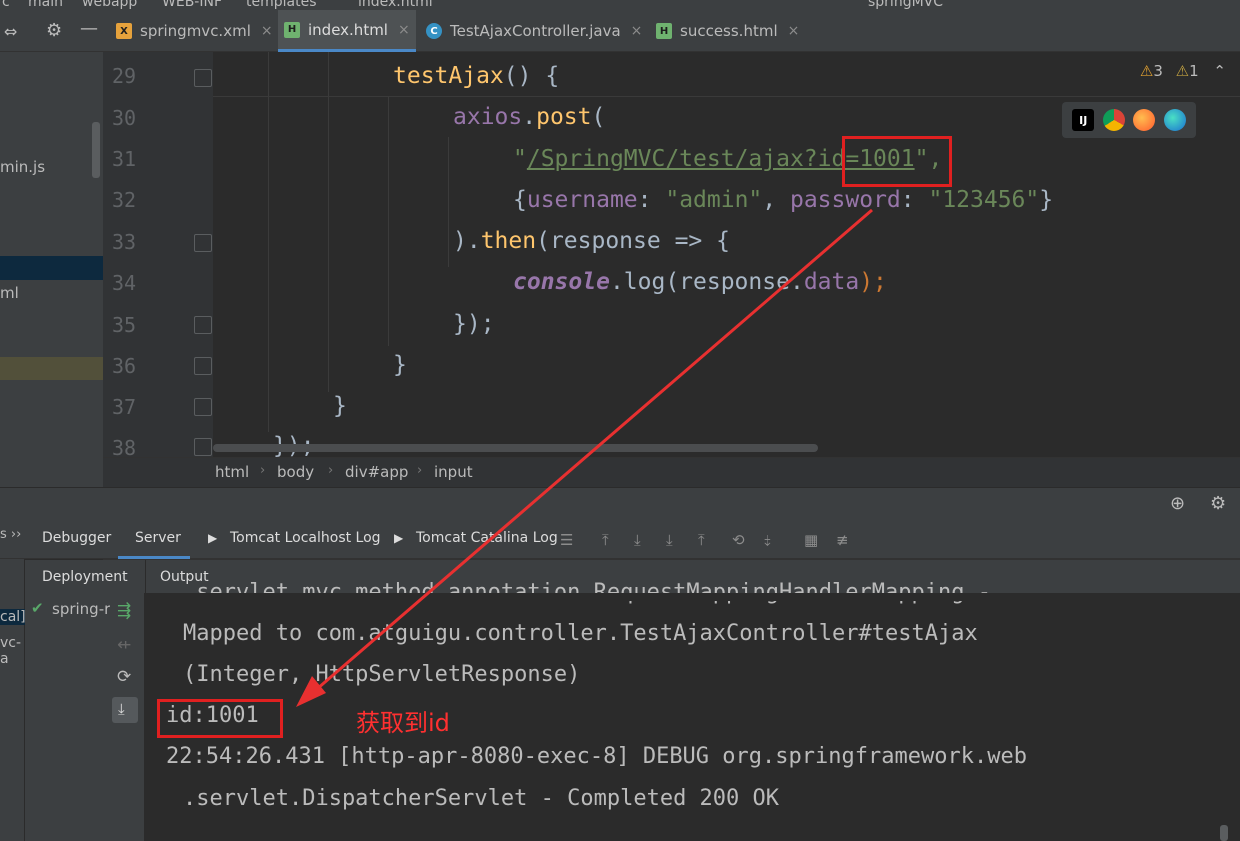 The image size is (1240, 841). What do you see at coordinates (124, 645) in the screenshot?
I see `undeploy-icon: ⇷` at bounding box center [124, 645].